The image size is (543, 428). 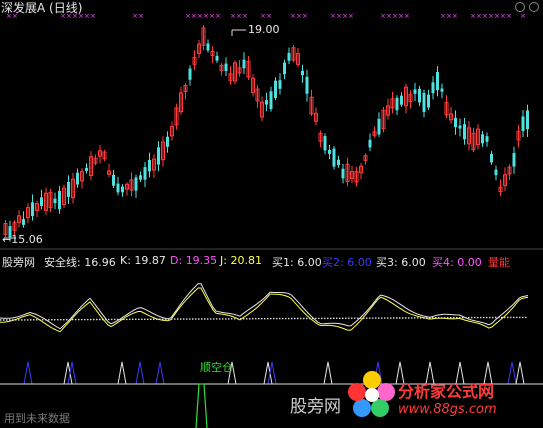 I want to click on watermark-note: 用到未来数据, so click(x=37, y=418).